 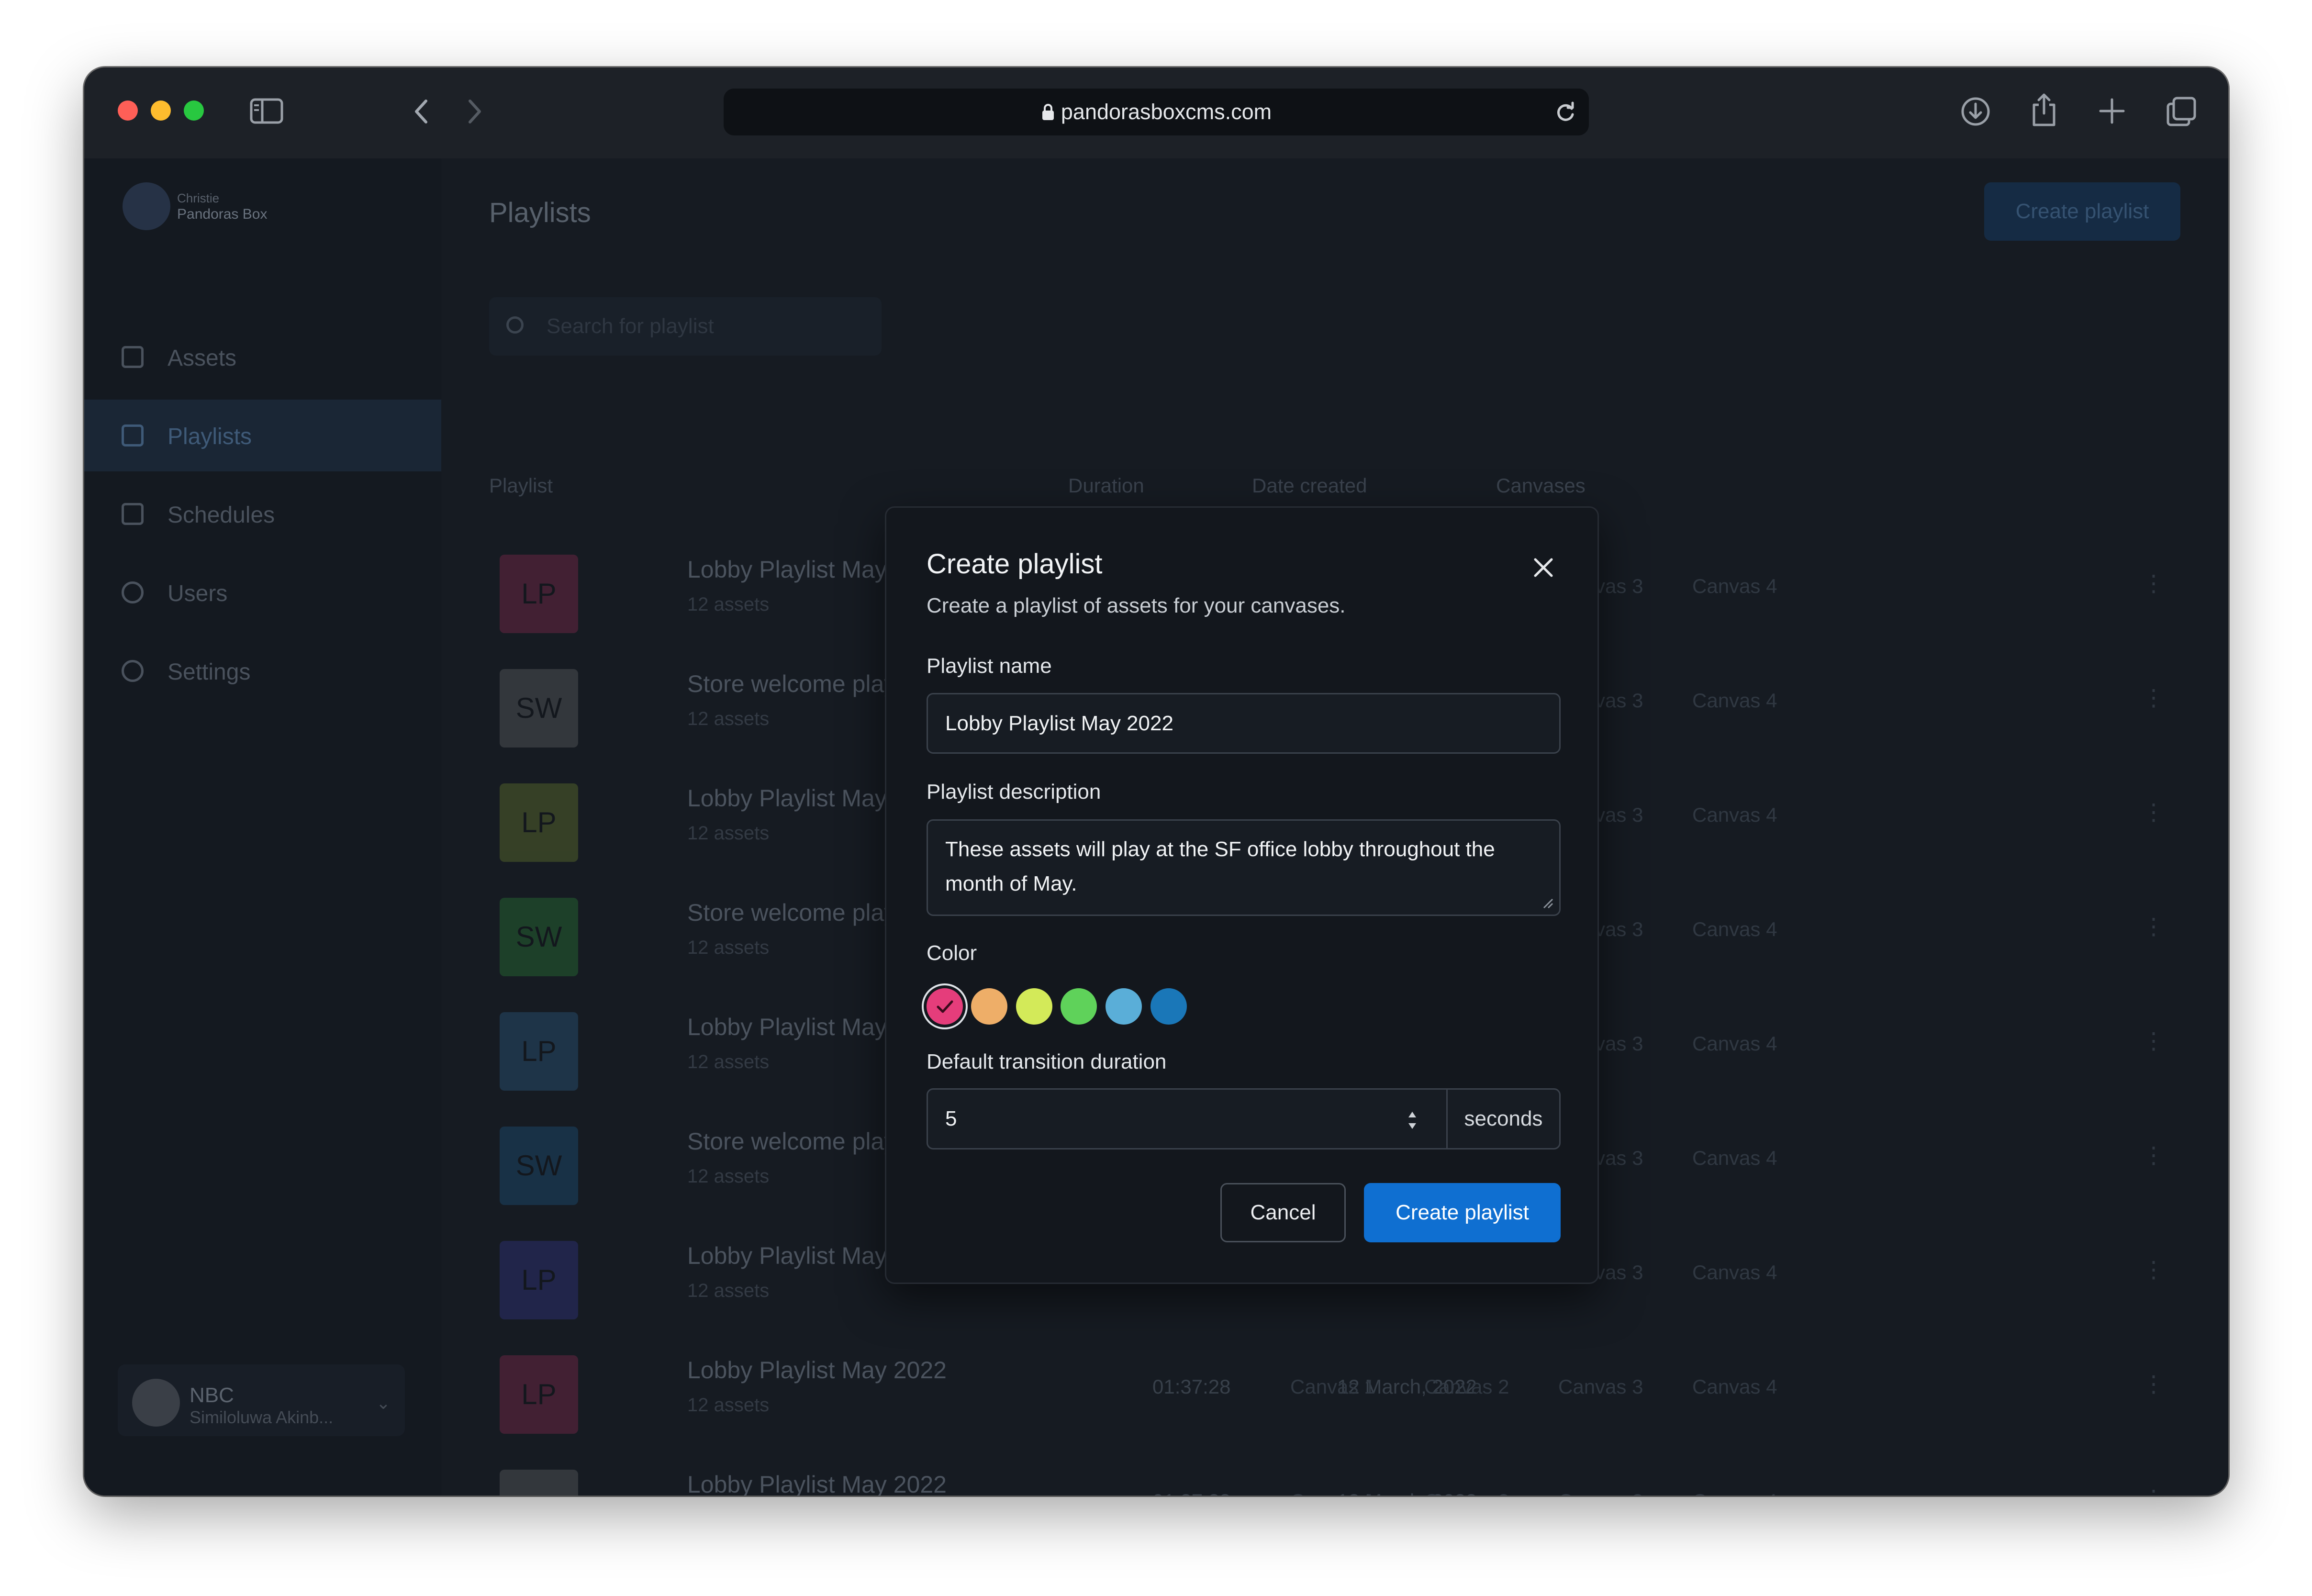 What do you see at coordinates (817, 1483) in the screenshot?
I see `playlist-name: Lobby Playlist May 2022` at bounding box center [817, 1483].